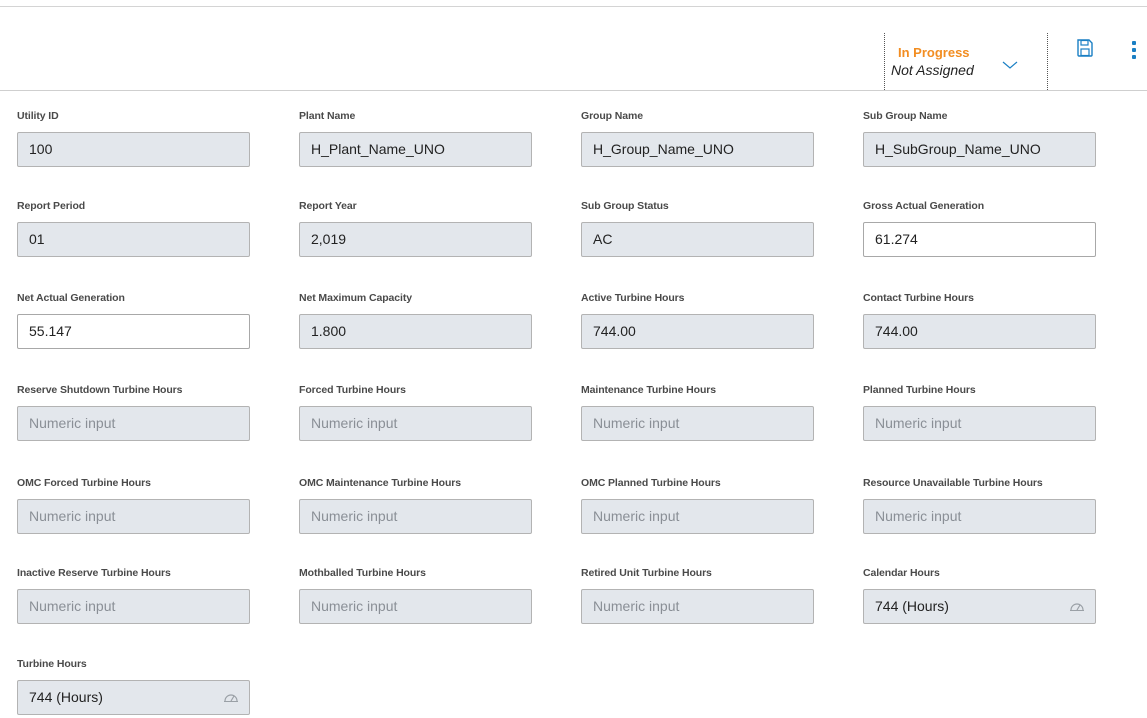 This screenshot has height=718, width=1147. What do you see at coordinates (133, 697) in the screenshot?
I see `turbine-hours-input: 744 (Hours)` at bounding box center [133, 697].